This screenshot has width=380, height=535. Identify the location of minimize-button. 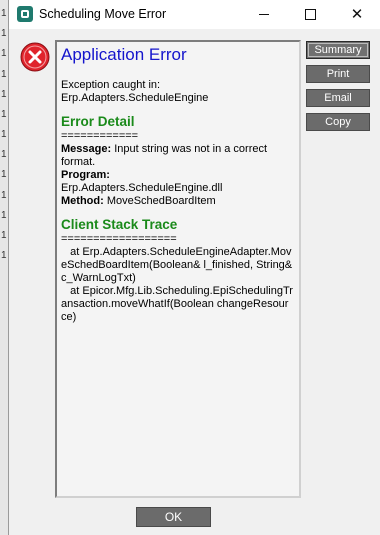
(264, 14).